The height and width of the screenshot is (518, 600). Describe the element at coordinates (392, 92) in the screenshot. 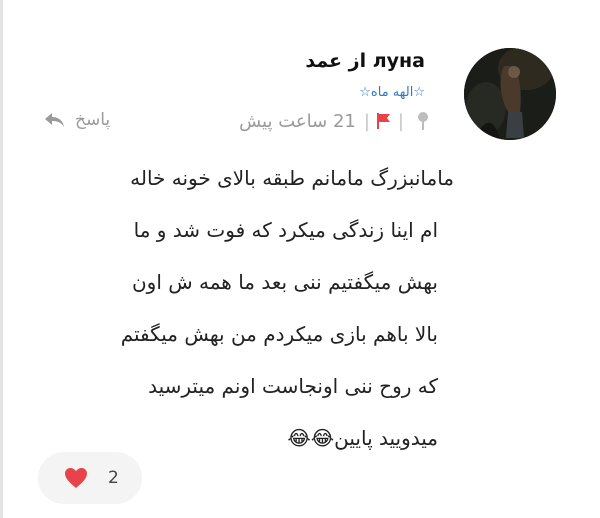

I see `community-link: ☆الهه ماه☆` at that location.